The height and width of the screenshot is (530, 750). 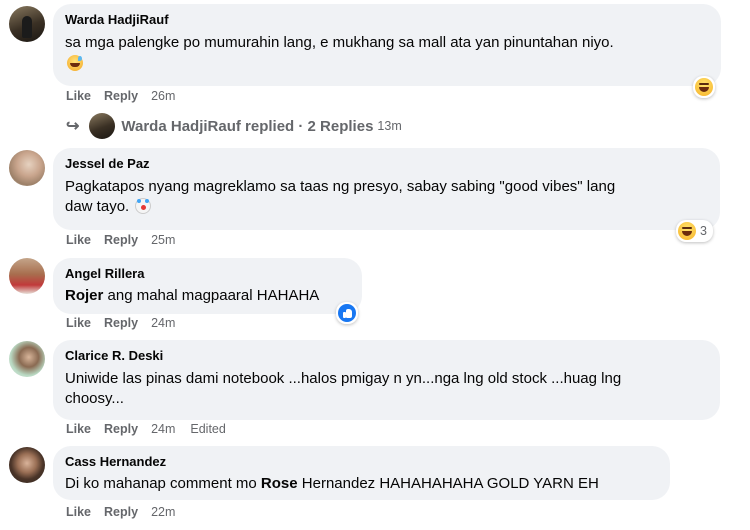 What do you see at coordinates (389, 126) in the screenshot?
I see `replies-time: 13m` at bounding box center [389, 126].